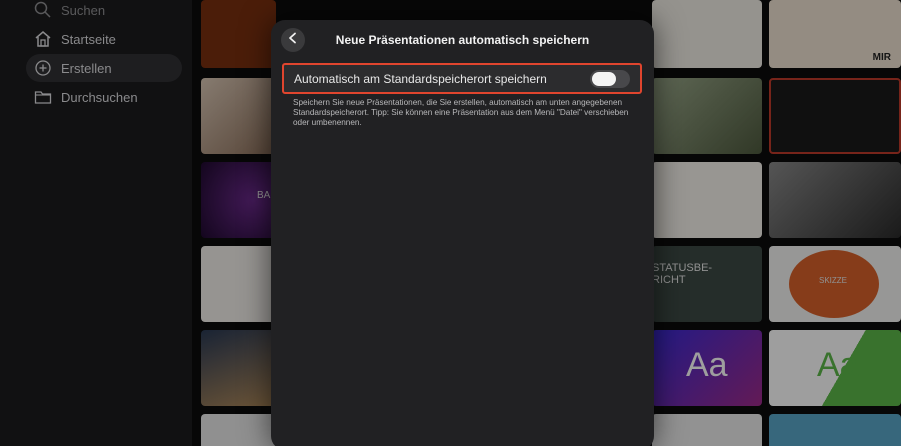 This screenshot has height=446, width=901. I want to click on sidebar-item-label: Suchen, so click(83, 10).